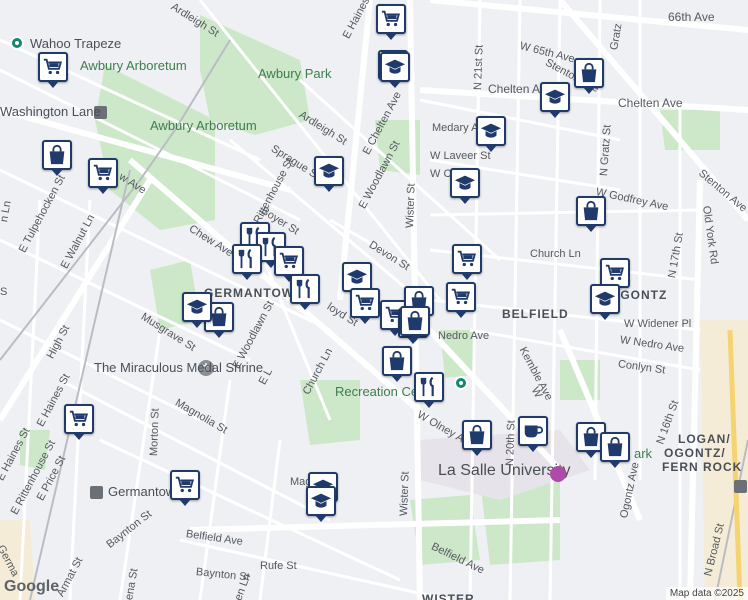 Image resolution: width=748 pixels, height=600 pixels. I want to click on place-wahoo-trapeze: Wahoo Trapeze, so click(75, 43).